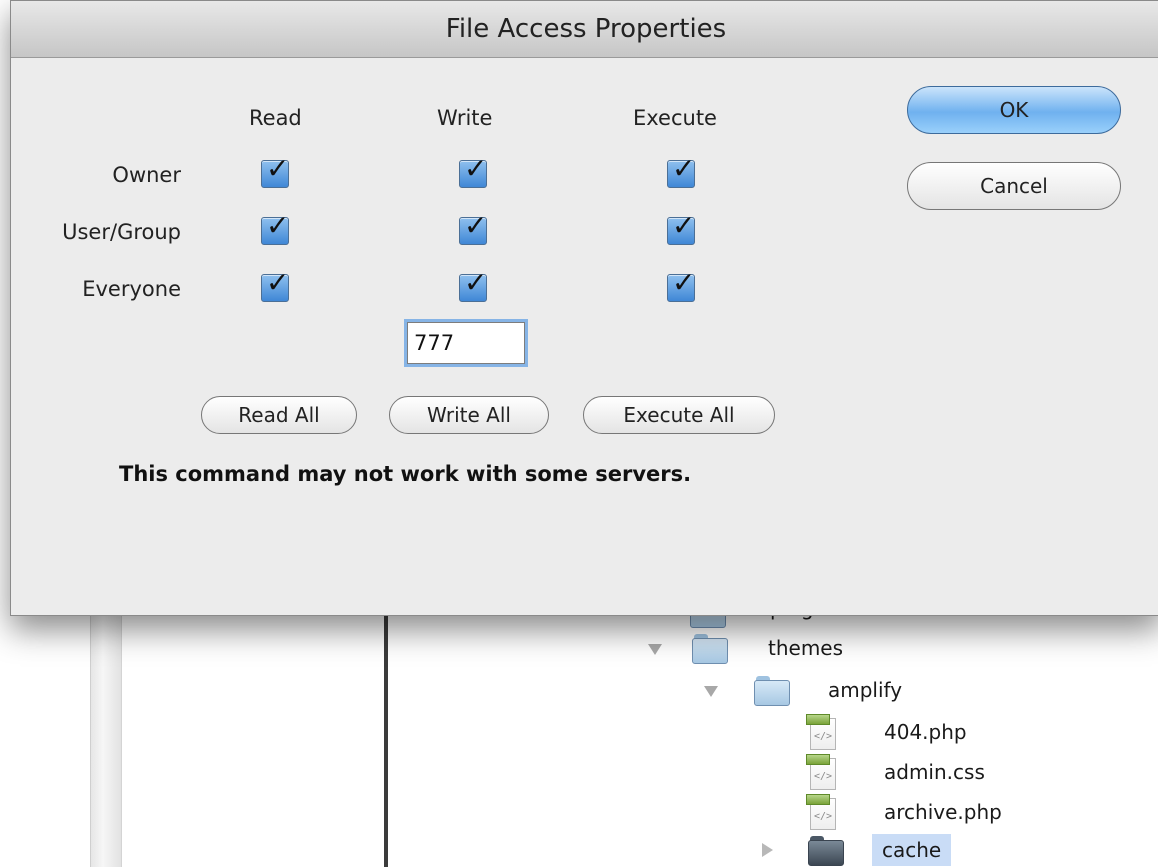 This screenshot has height=867, width=1158. I want to click on owner-read-checkbox: ✓, so click(275, 171).